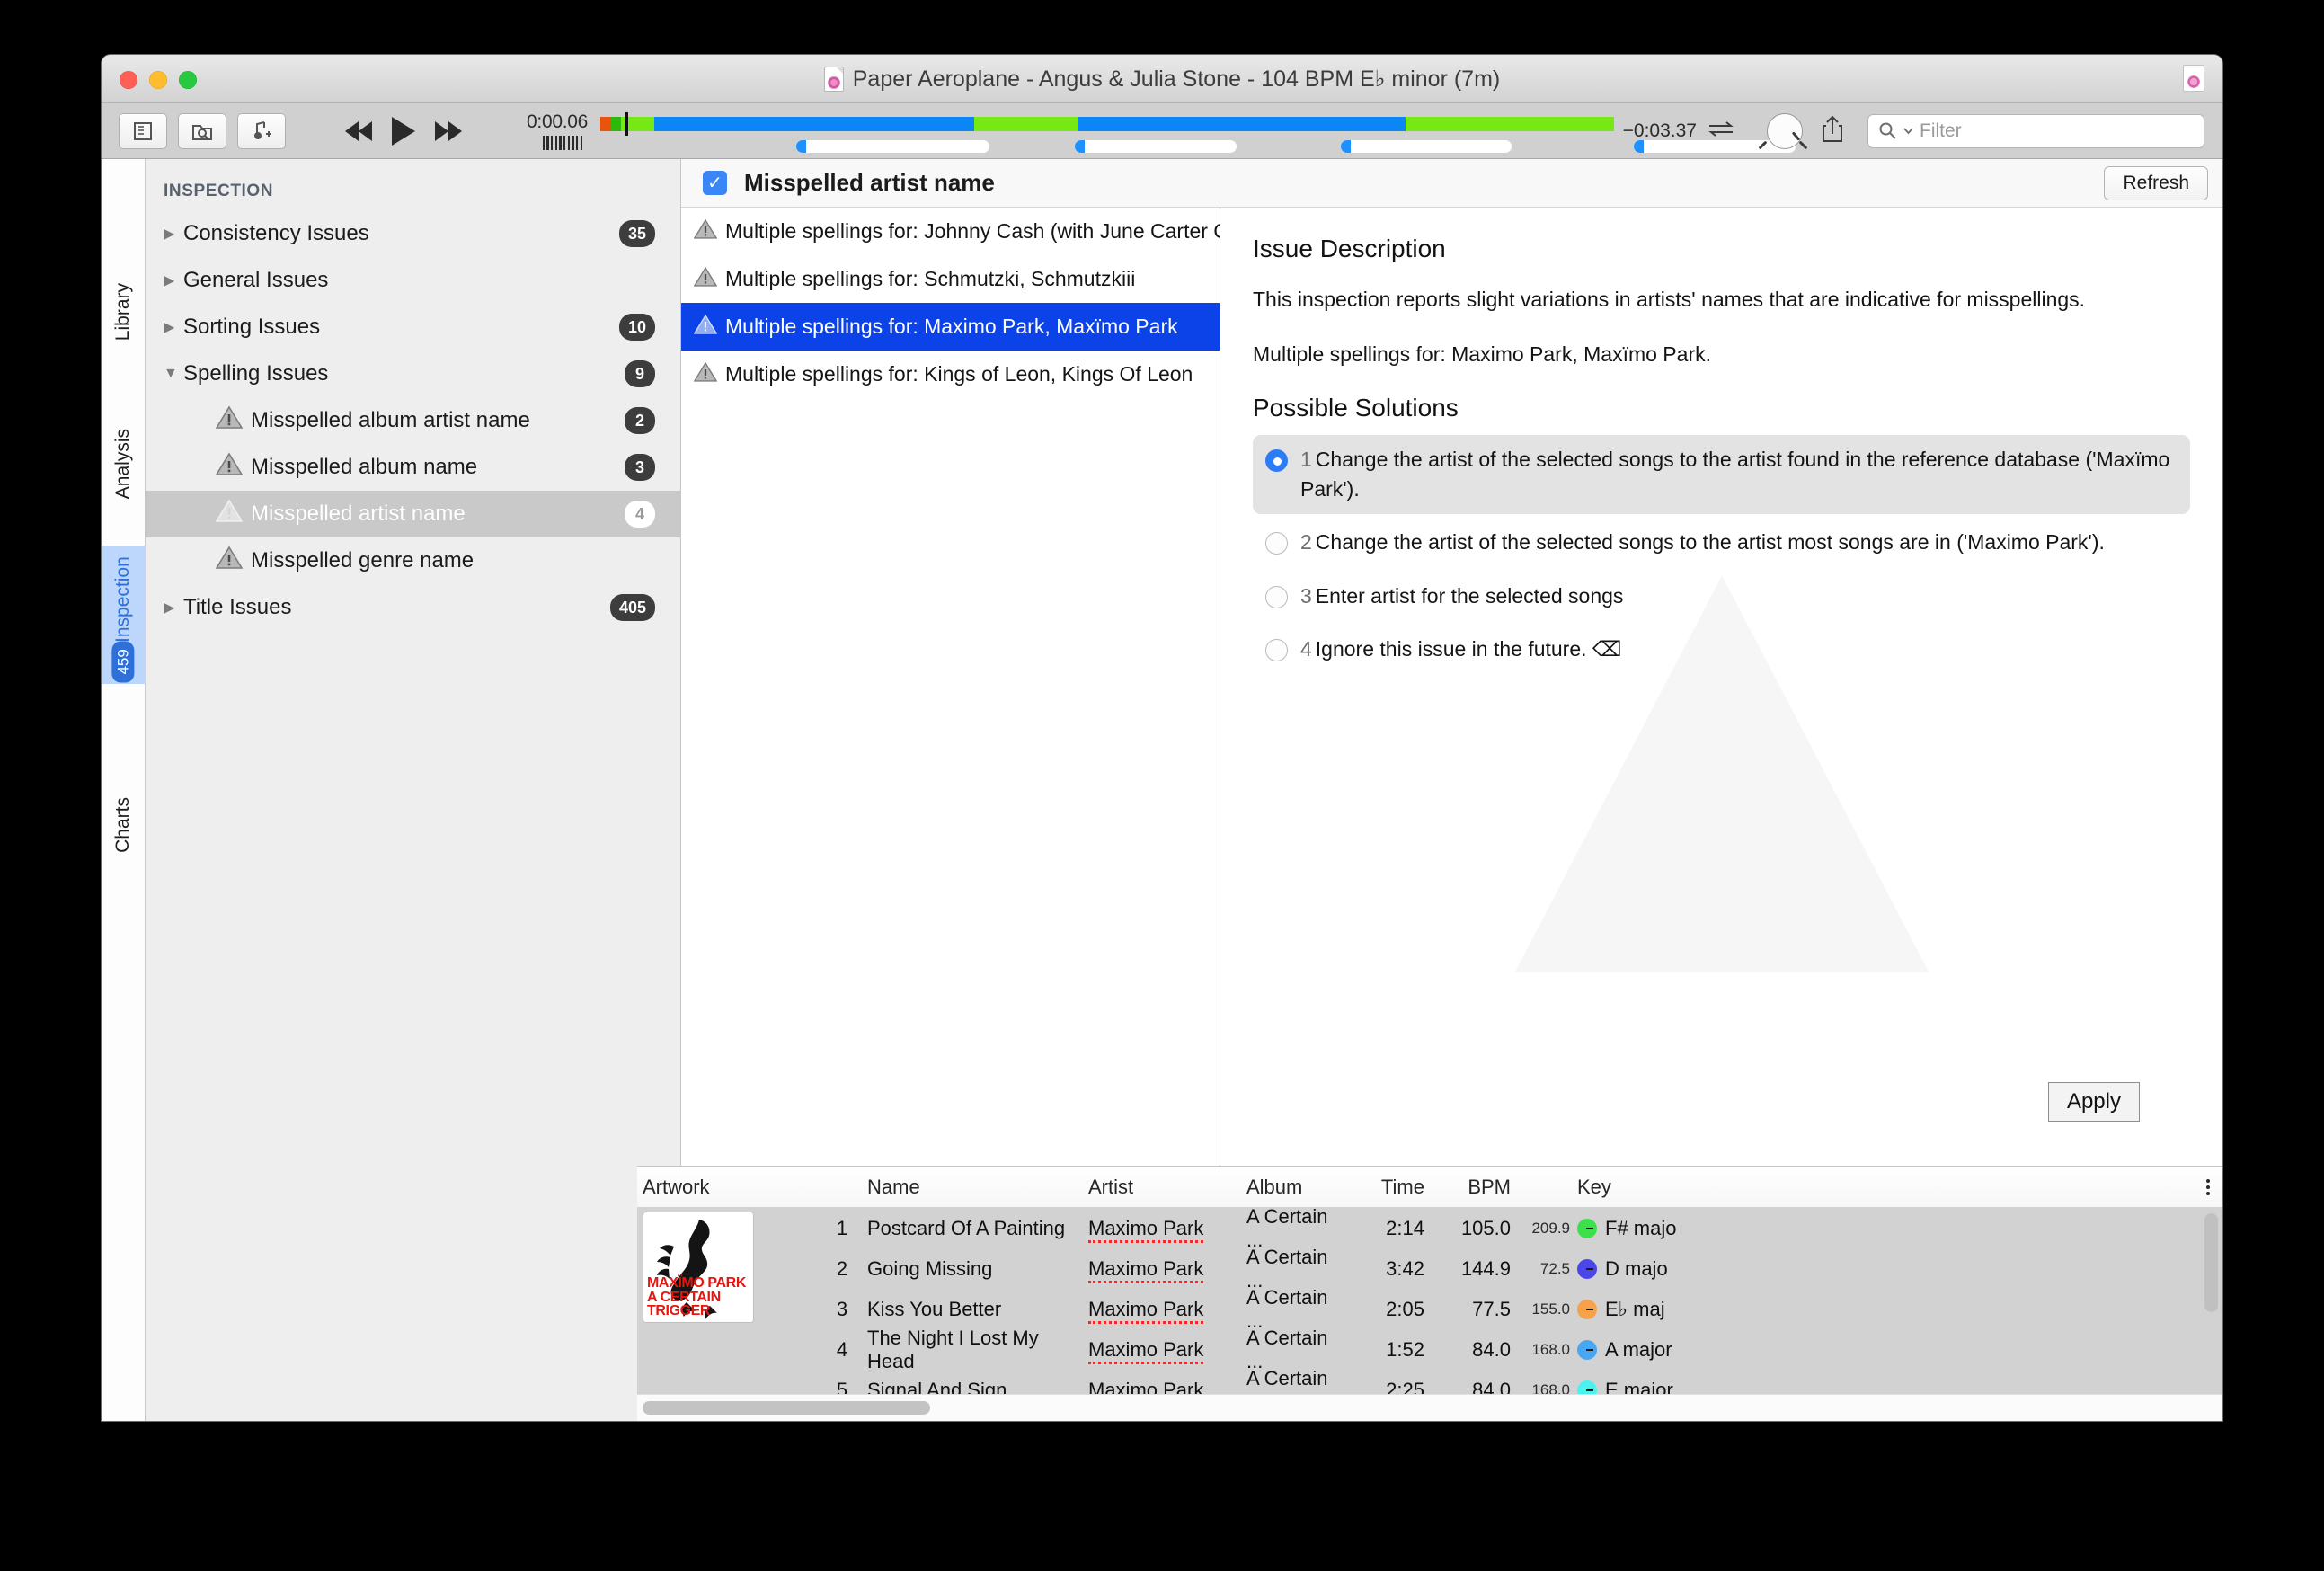  I want to click on remaining-time: −0:03.37, so click(1659, 130).